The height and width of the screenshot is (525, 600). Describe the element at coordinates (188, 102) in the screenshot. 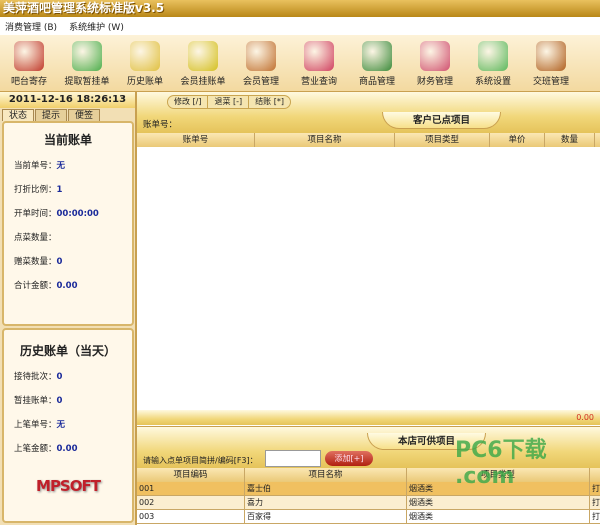

I see `modify-button: 修改 [/]` at that location.